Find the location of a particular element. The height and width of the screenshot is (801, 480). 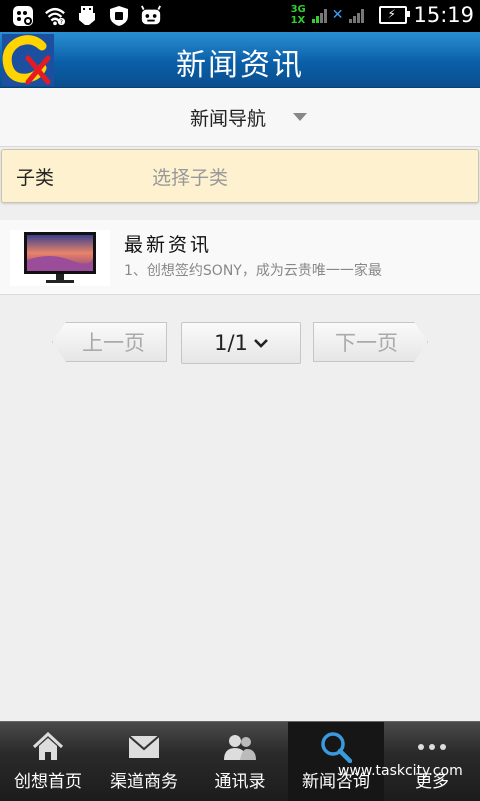

tab-channel-business: 渠道商务 is located at coordinates (144, 761).